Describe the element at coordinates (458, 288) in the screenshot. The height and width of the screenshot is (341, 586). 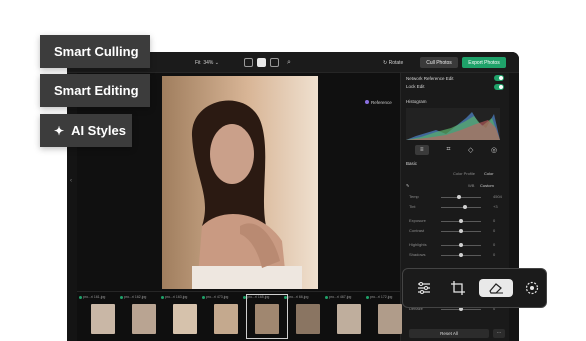
I see `crop-icon` at that location.